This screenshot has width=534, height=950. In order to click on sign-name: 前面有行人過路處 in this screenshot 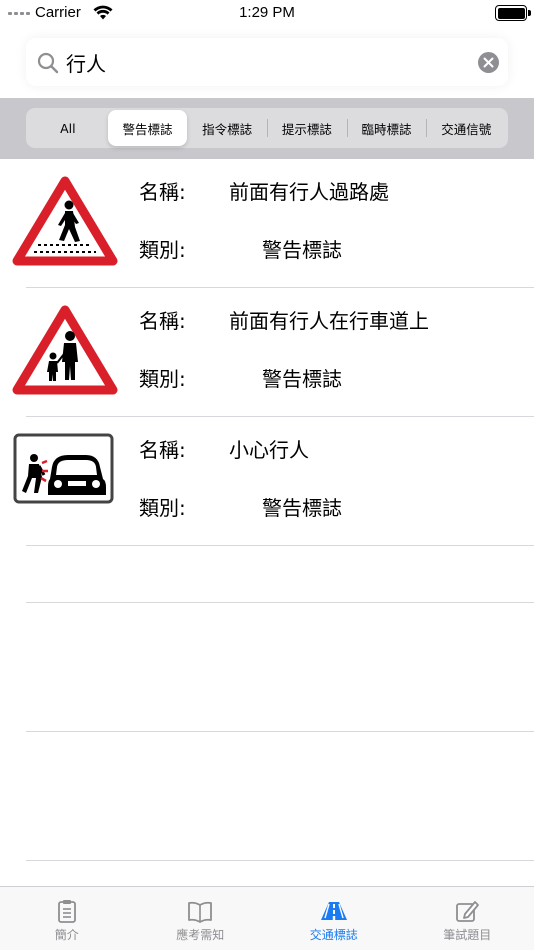, I will do `click(309, 192)`.